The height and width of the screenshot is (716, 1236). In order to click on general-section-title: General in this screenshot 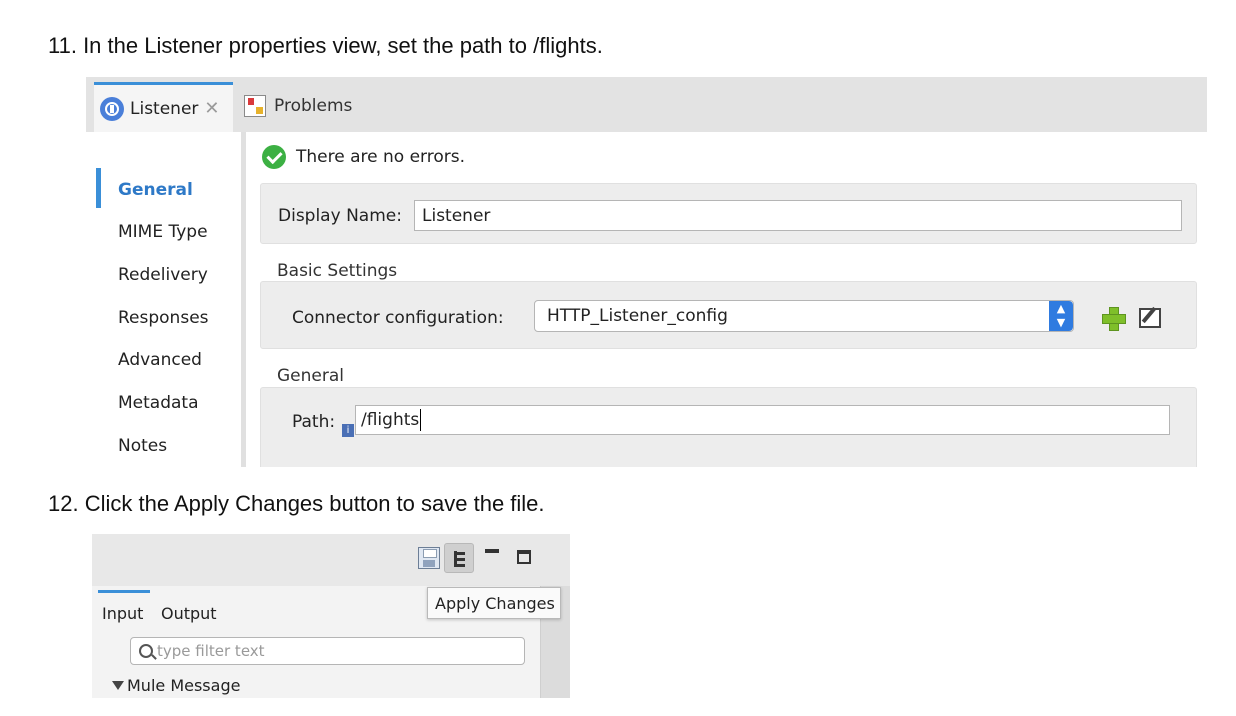, I will do `click(310, 376)`.